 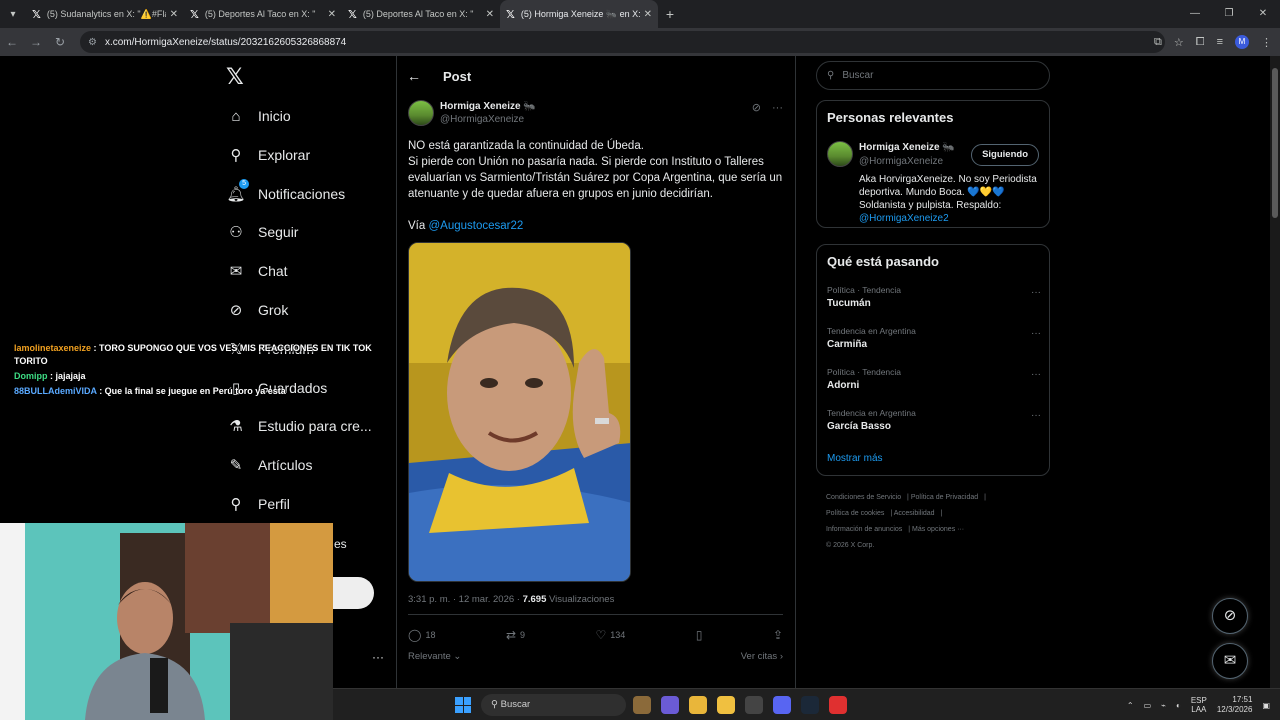 What do you see at coordinates (1199, 705) in the screenshot?
I see `language-indicator: ESP LAA` at bounding box center [1199, 705].